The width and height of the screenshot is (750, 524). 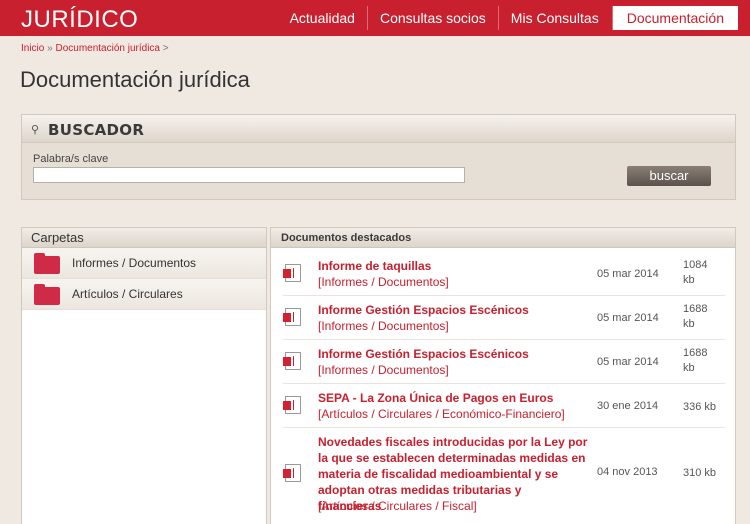 What do you see at coordinates (32, 48) in the screenshot?
I see `breadcrumb-home: Inicio` at bounding box center [32, 48].